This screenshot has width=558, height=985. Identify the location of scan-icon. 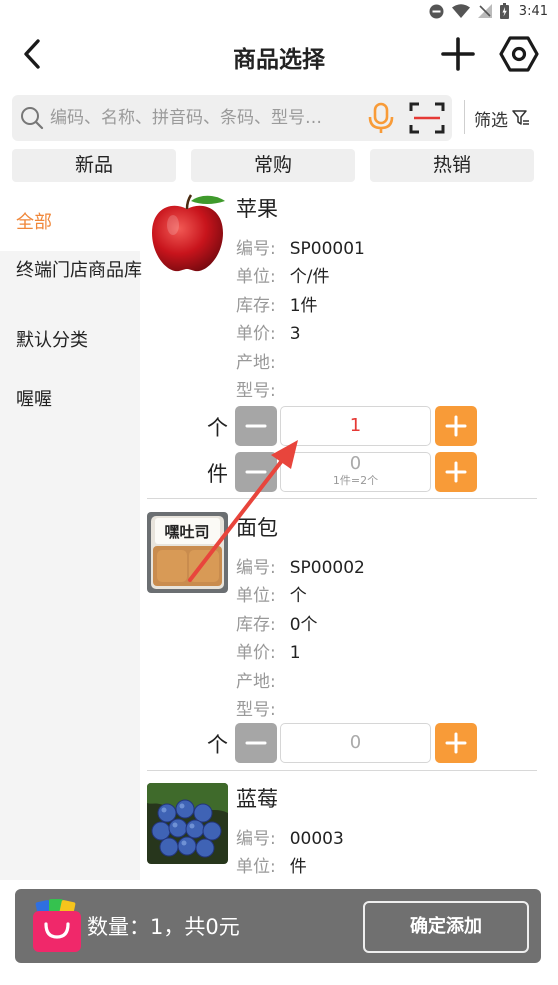
(427, 118).